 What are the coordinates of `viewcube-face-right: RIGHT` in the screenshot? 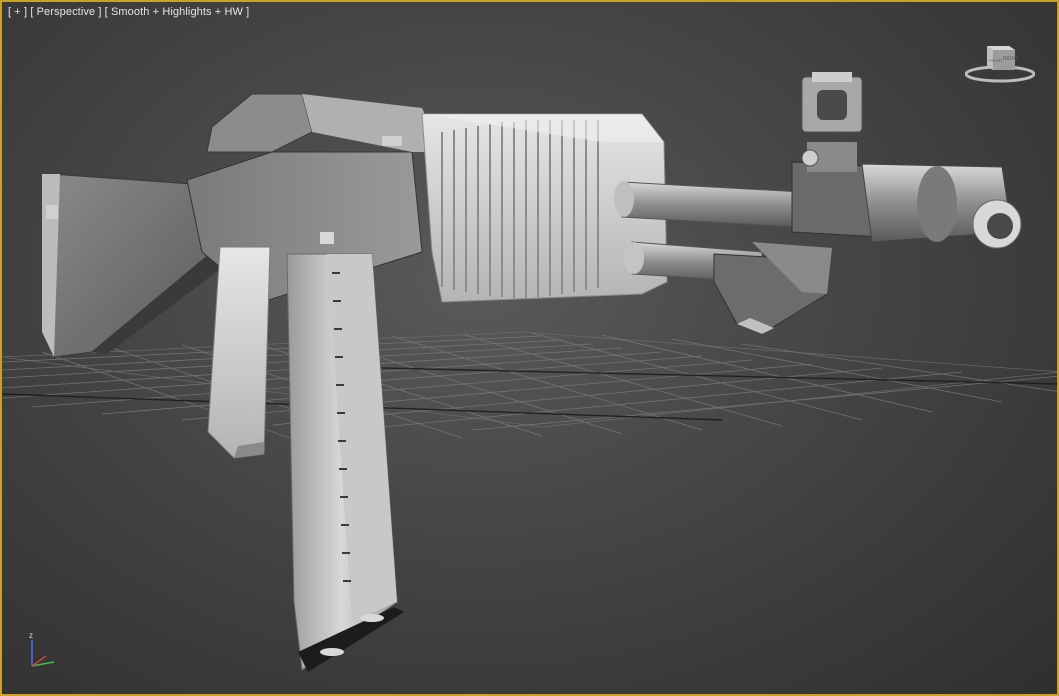 It's located at (1011, 59).